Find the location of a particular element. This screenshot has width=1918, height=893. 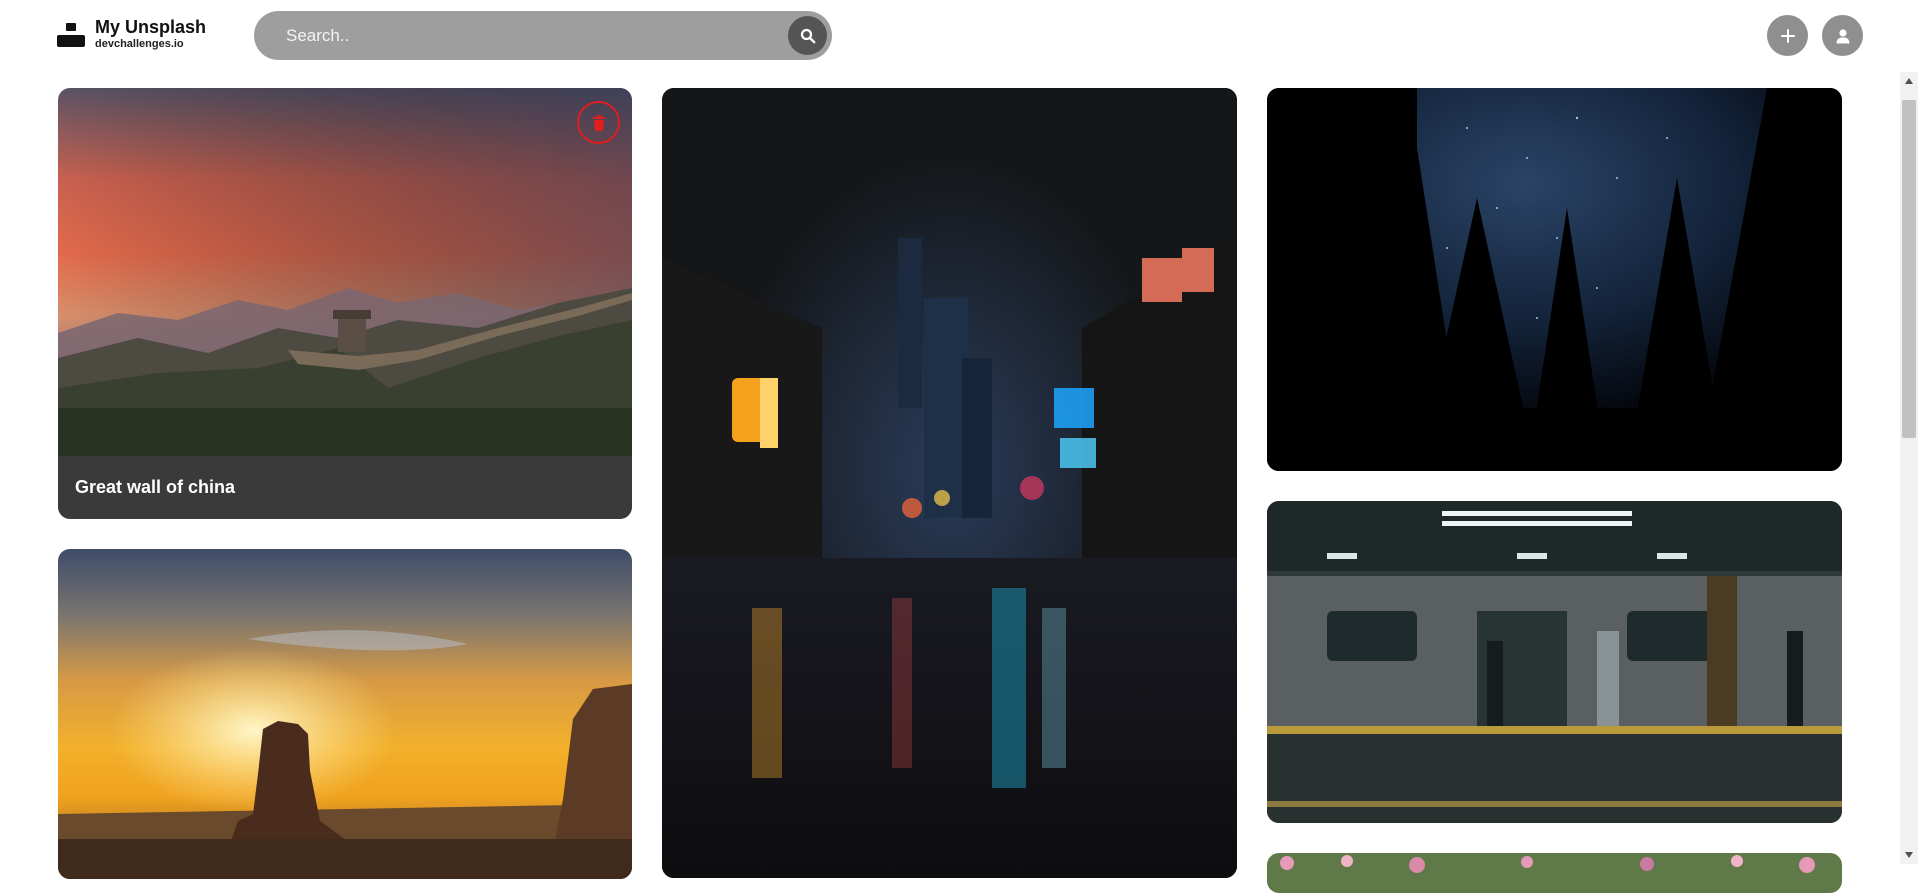

photo-card-desert is located at coordinates (345, 714).